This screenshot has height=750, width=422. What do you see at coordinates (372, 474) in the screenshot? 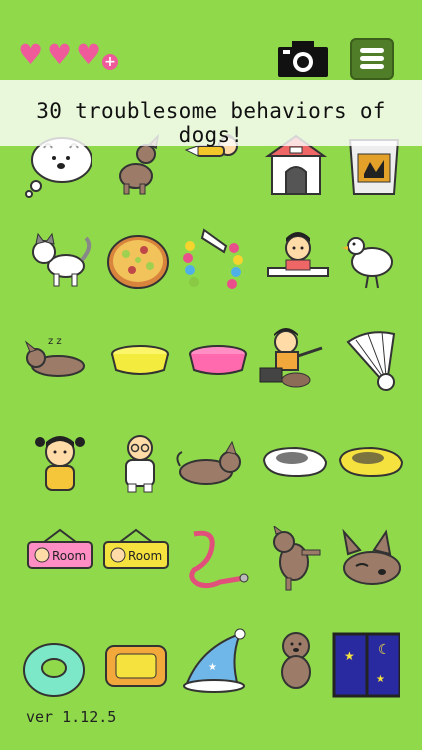
I see `yellow-shoe` at bounding box center [372, 474].